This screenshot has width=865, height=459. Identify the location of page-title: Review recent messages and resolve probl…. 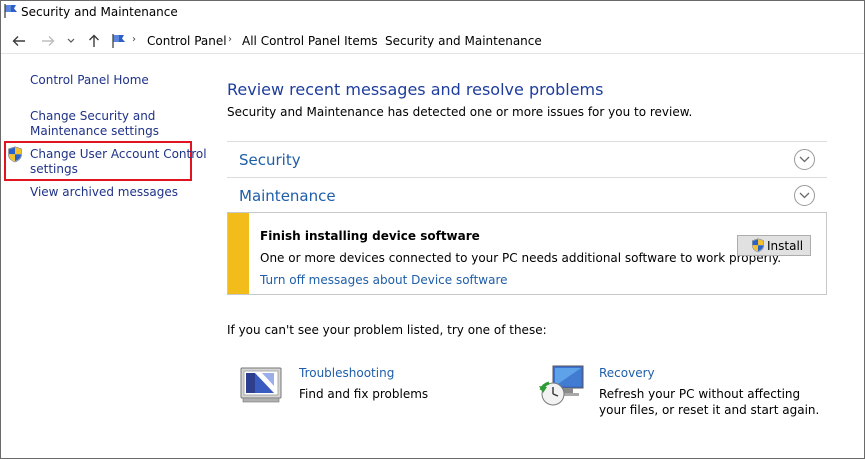
(415, 89).